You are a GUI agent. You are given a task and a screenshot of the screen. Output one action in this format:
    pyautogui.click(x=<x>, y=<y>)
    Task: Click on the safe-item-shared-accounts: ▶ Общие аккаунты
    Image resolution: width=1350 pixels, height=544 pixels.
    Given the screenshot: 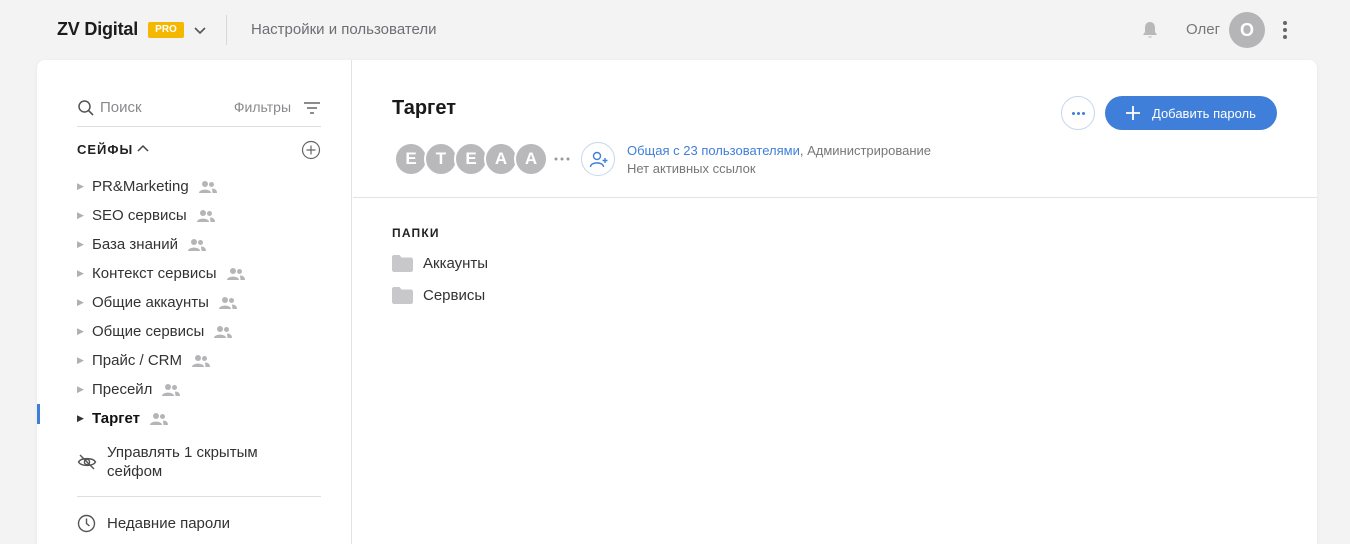 What is the action you would take?
    pyautogui.click(x=207, y=302)
    